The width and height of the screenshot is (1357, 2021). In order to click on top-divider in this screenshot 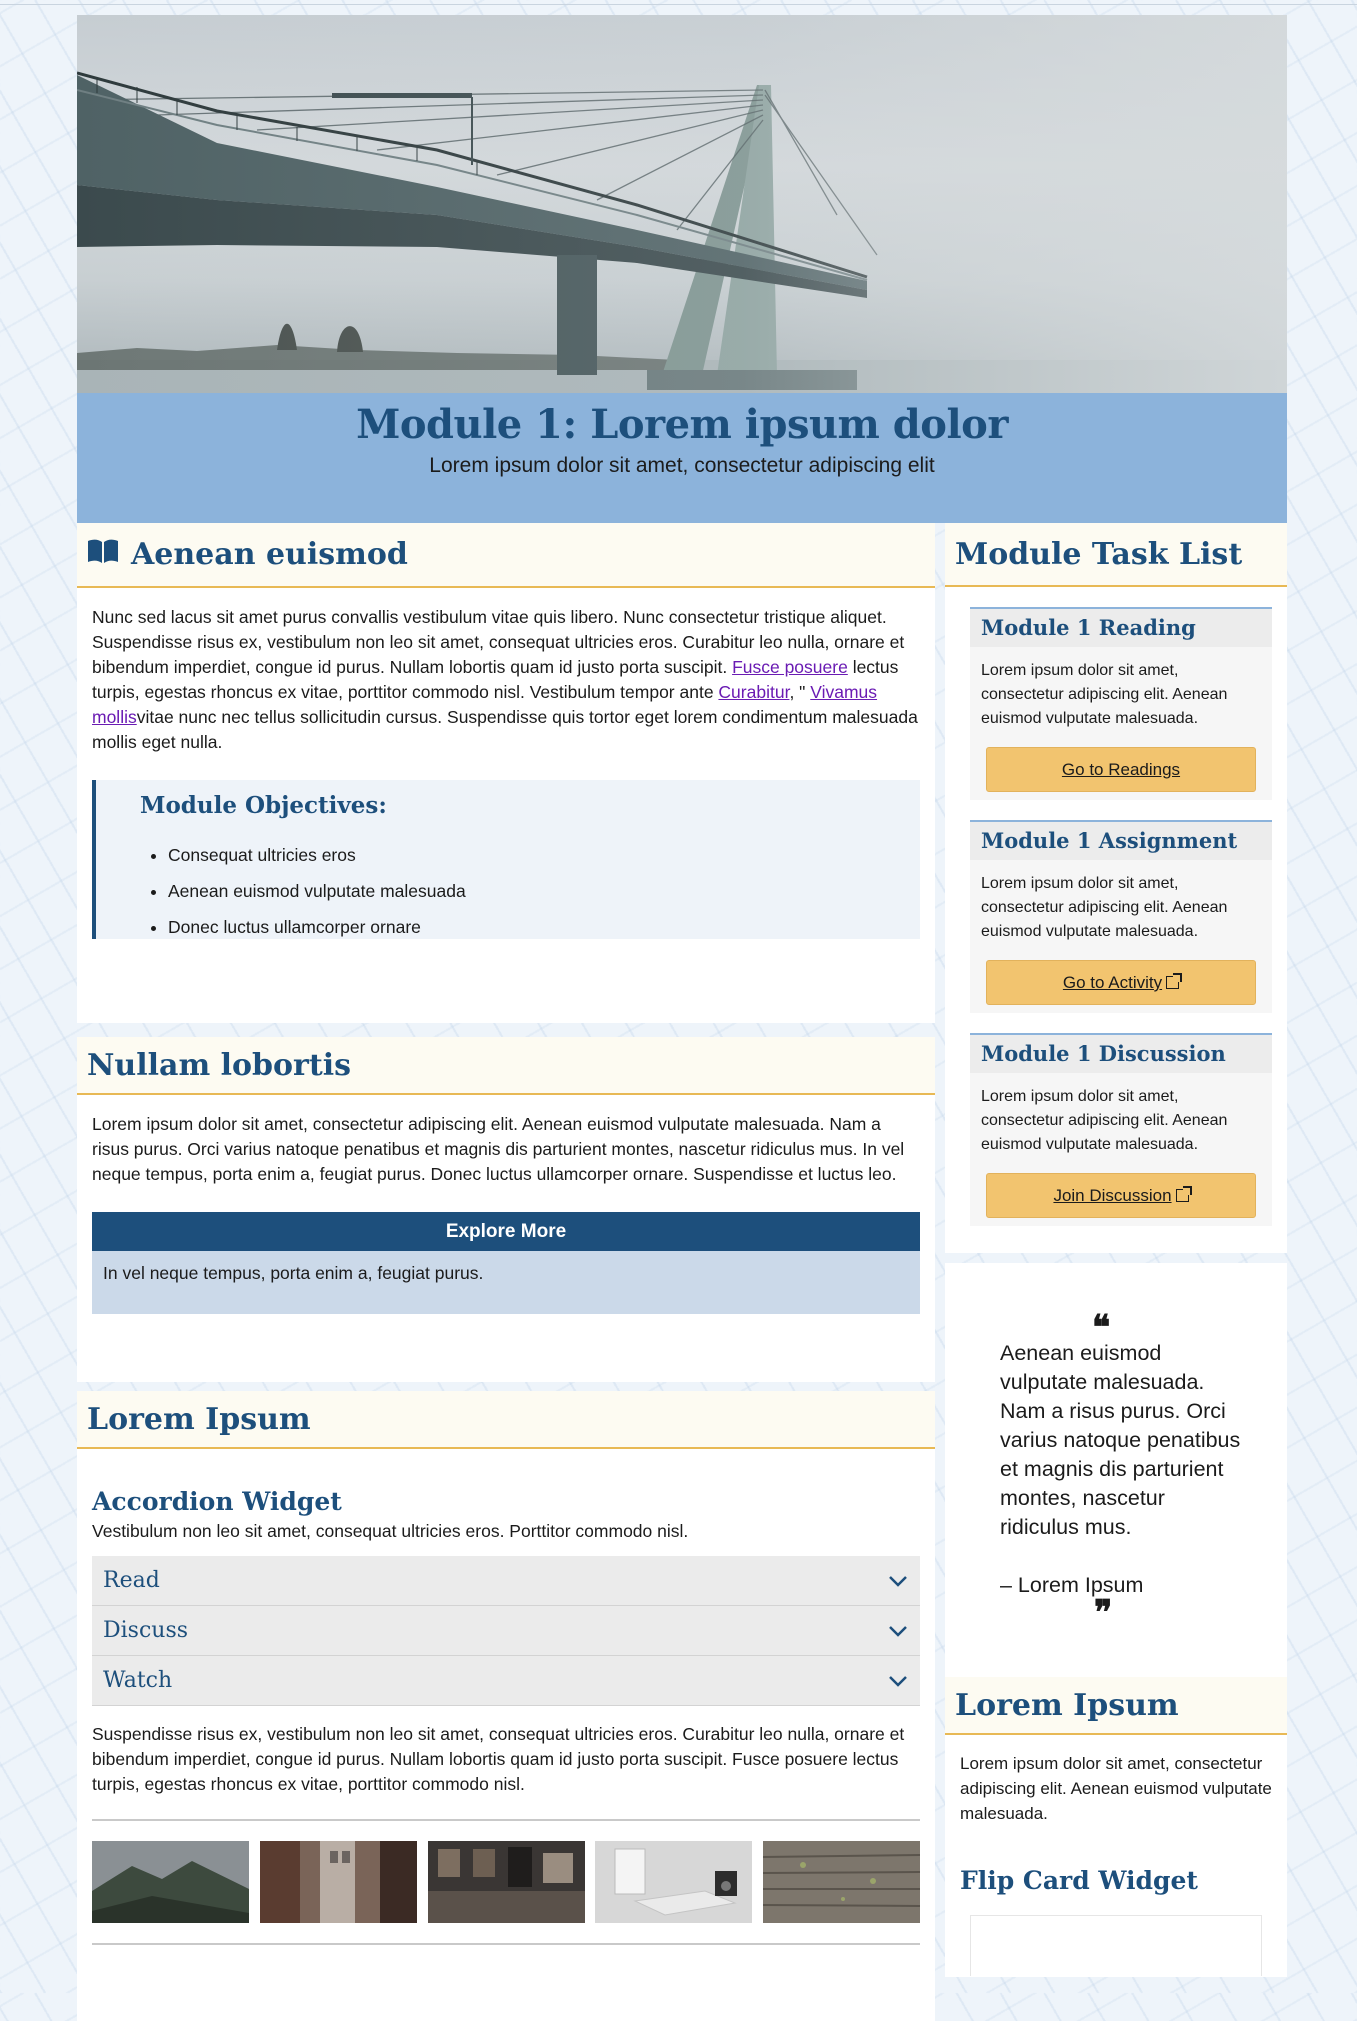, I will do `click(678, 4)`.